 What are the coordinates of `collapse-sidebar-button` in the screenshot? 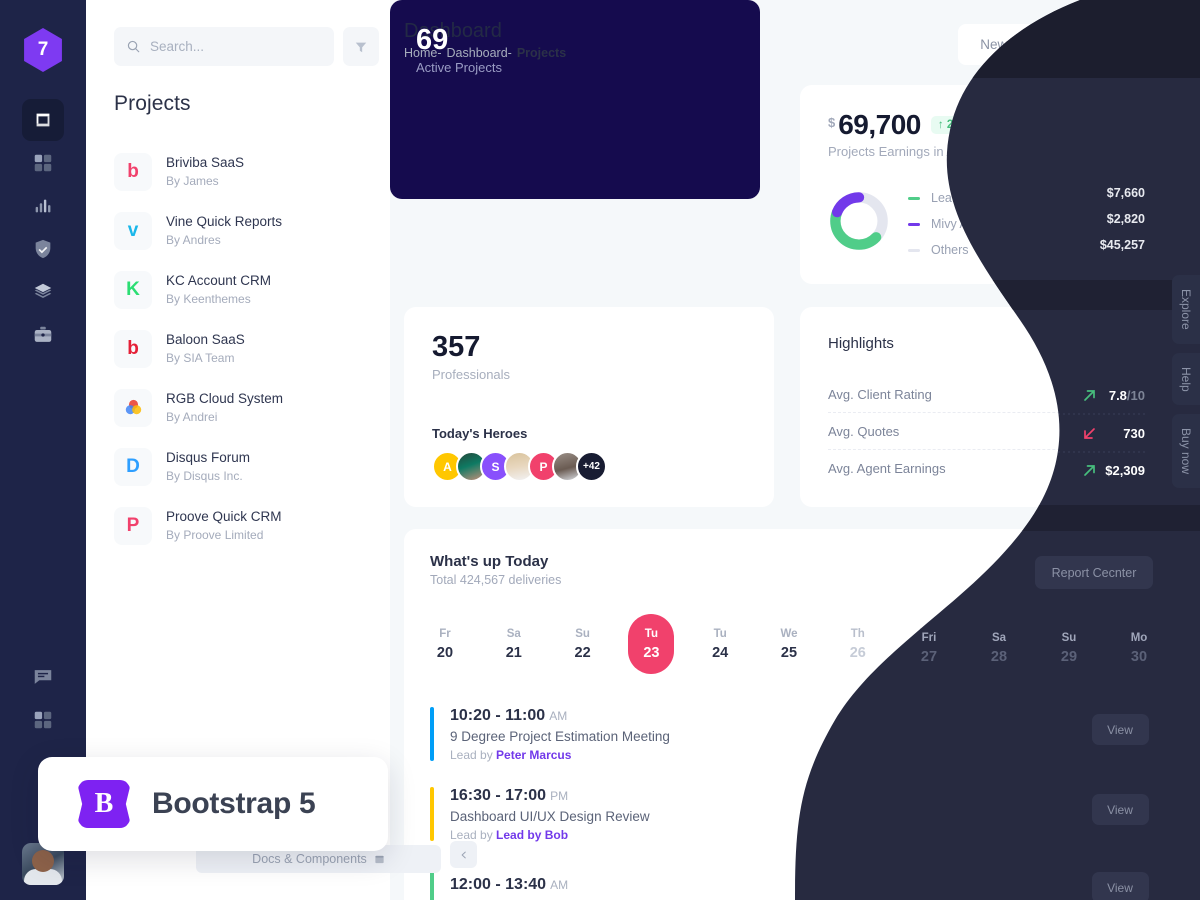 It's located at (463, 854).